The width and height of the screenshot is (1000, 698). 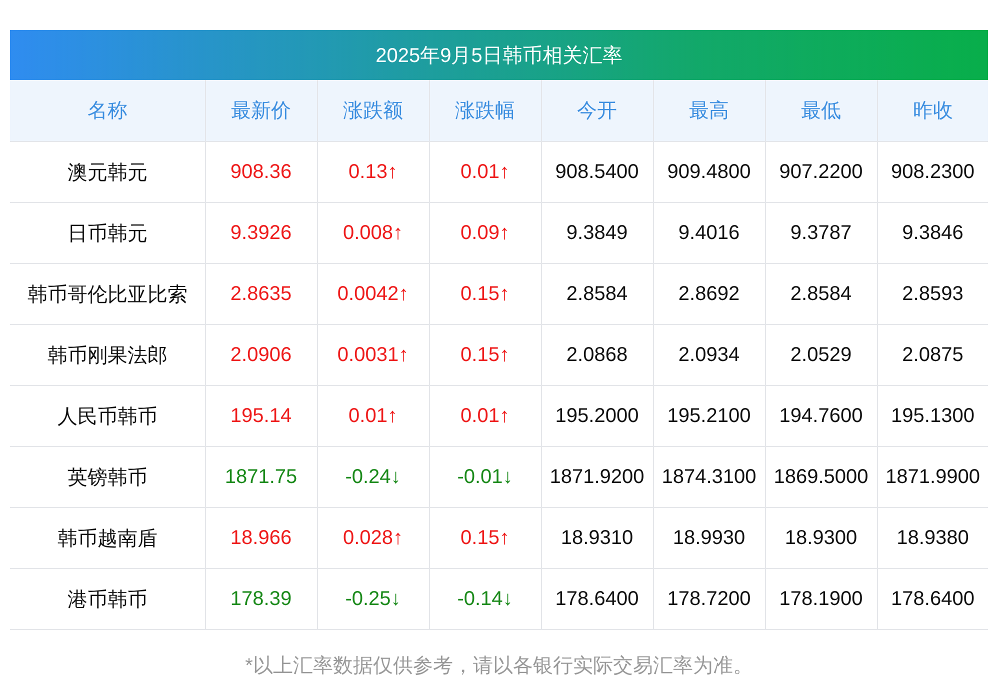 What do you see at coordinates (107, 111) in the screenshot?
I see `column-header: 名称` at bounding box center [107, 111].